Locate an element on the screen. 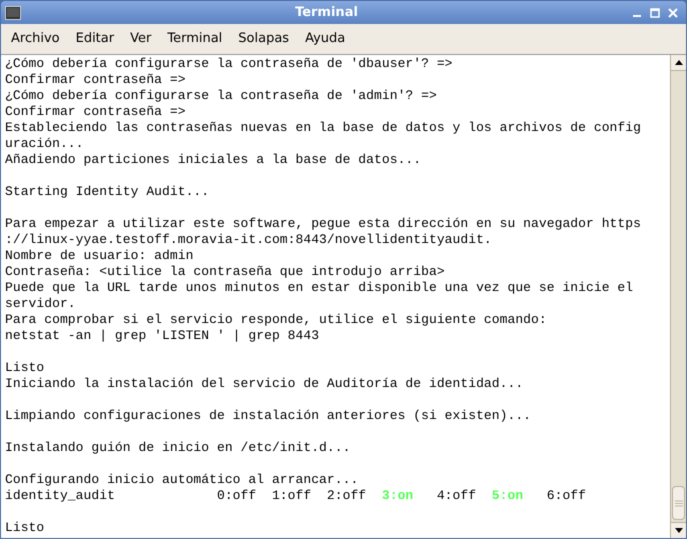 This screenshot has width=687, height=539. terminal-text: 3:on is located at coordinates (398, 496).